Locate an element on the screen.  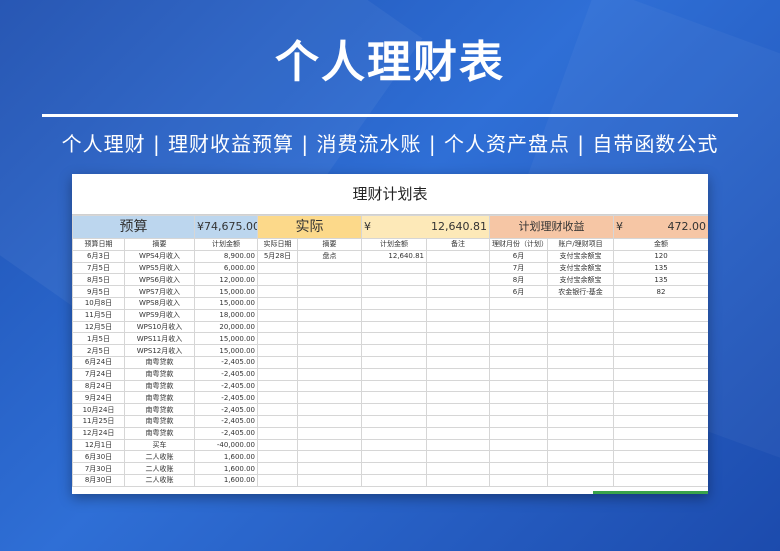
column-header: 摘要 is located at coordinates (159, 244).